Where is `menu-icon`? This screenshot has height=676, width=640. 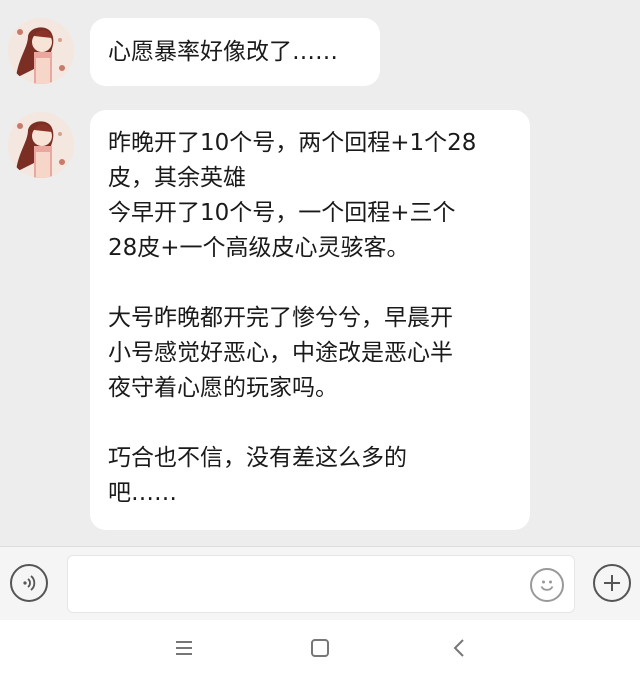 menu-icon is located at coordinates (184, 648).